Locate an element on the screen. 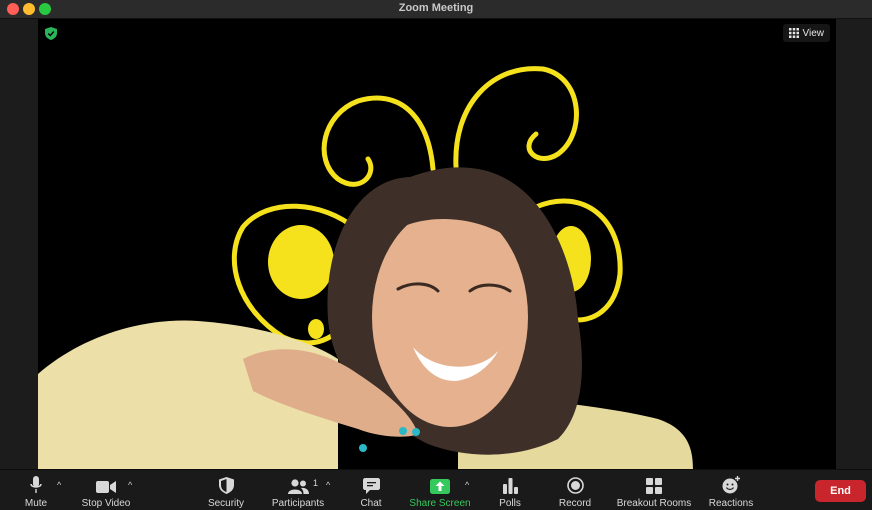  reactions-button: Reactions is located at coordinates (731, 492).